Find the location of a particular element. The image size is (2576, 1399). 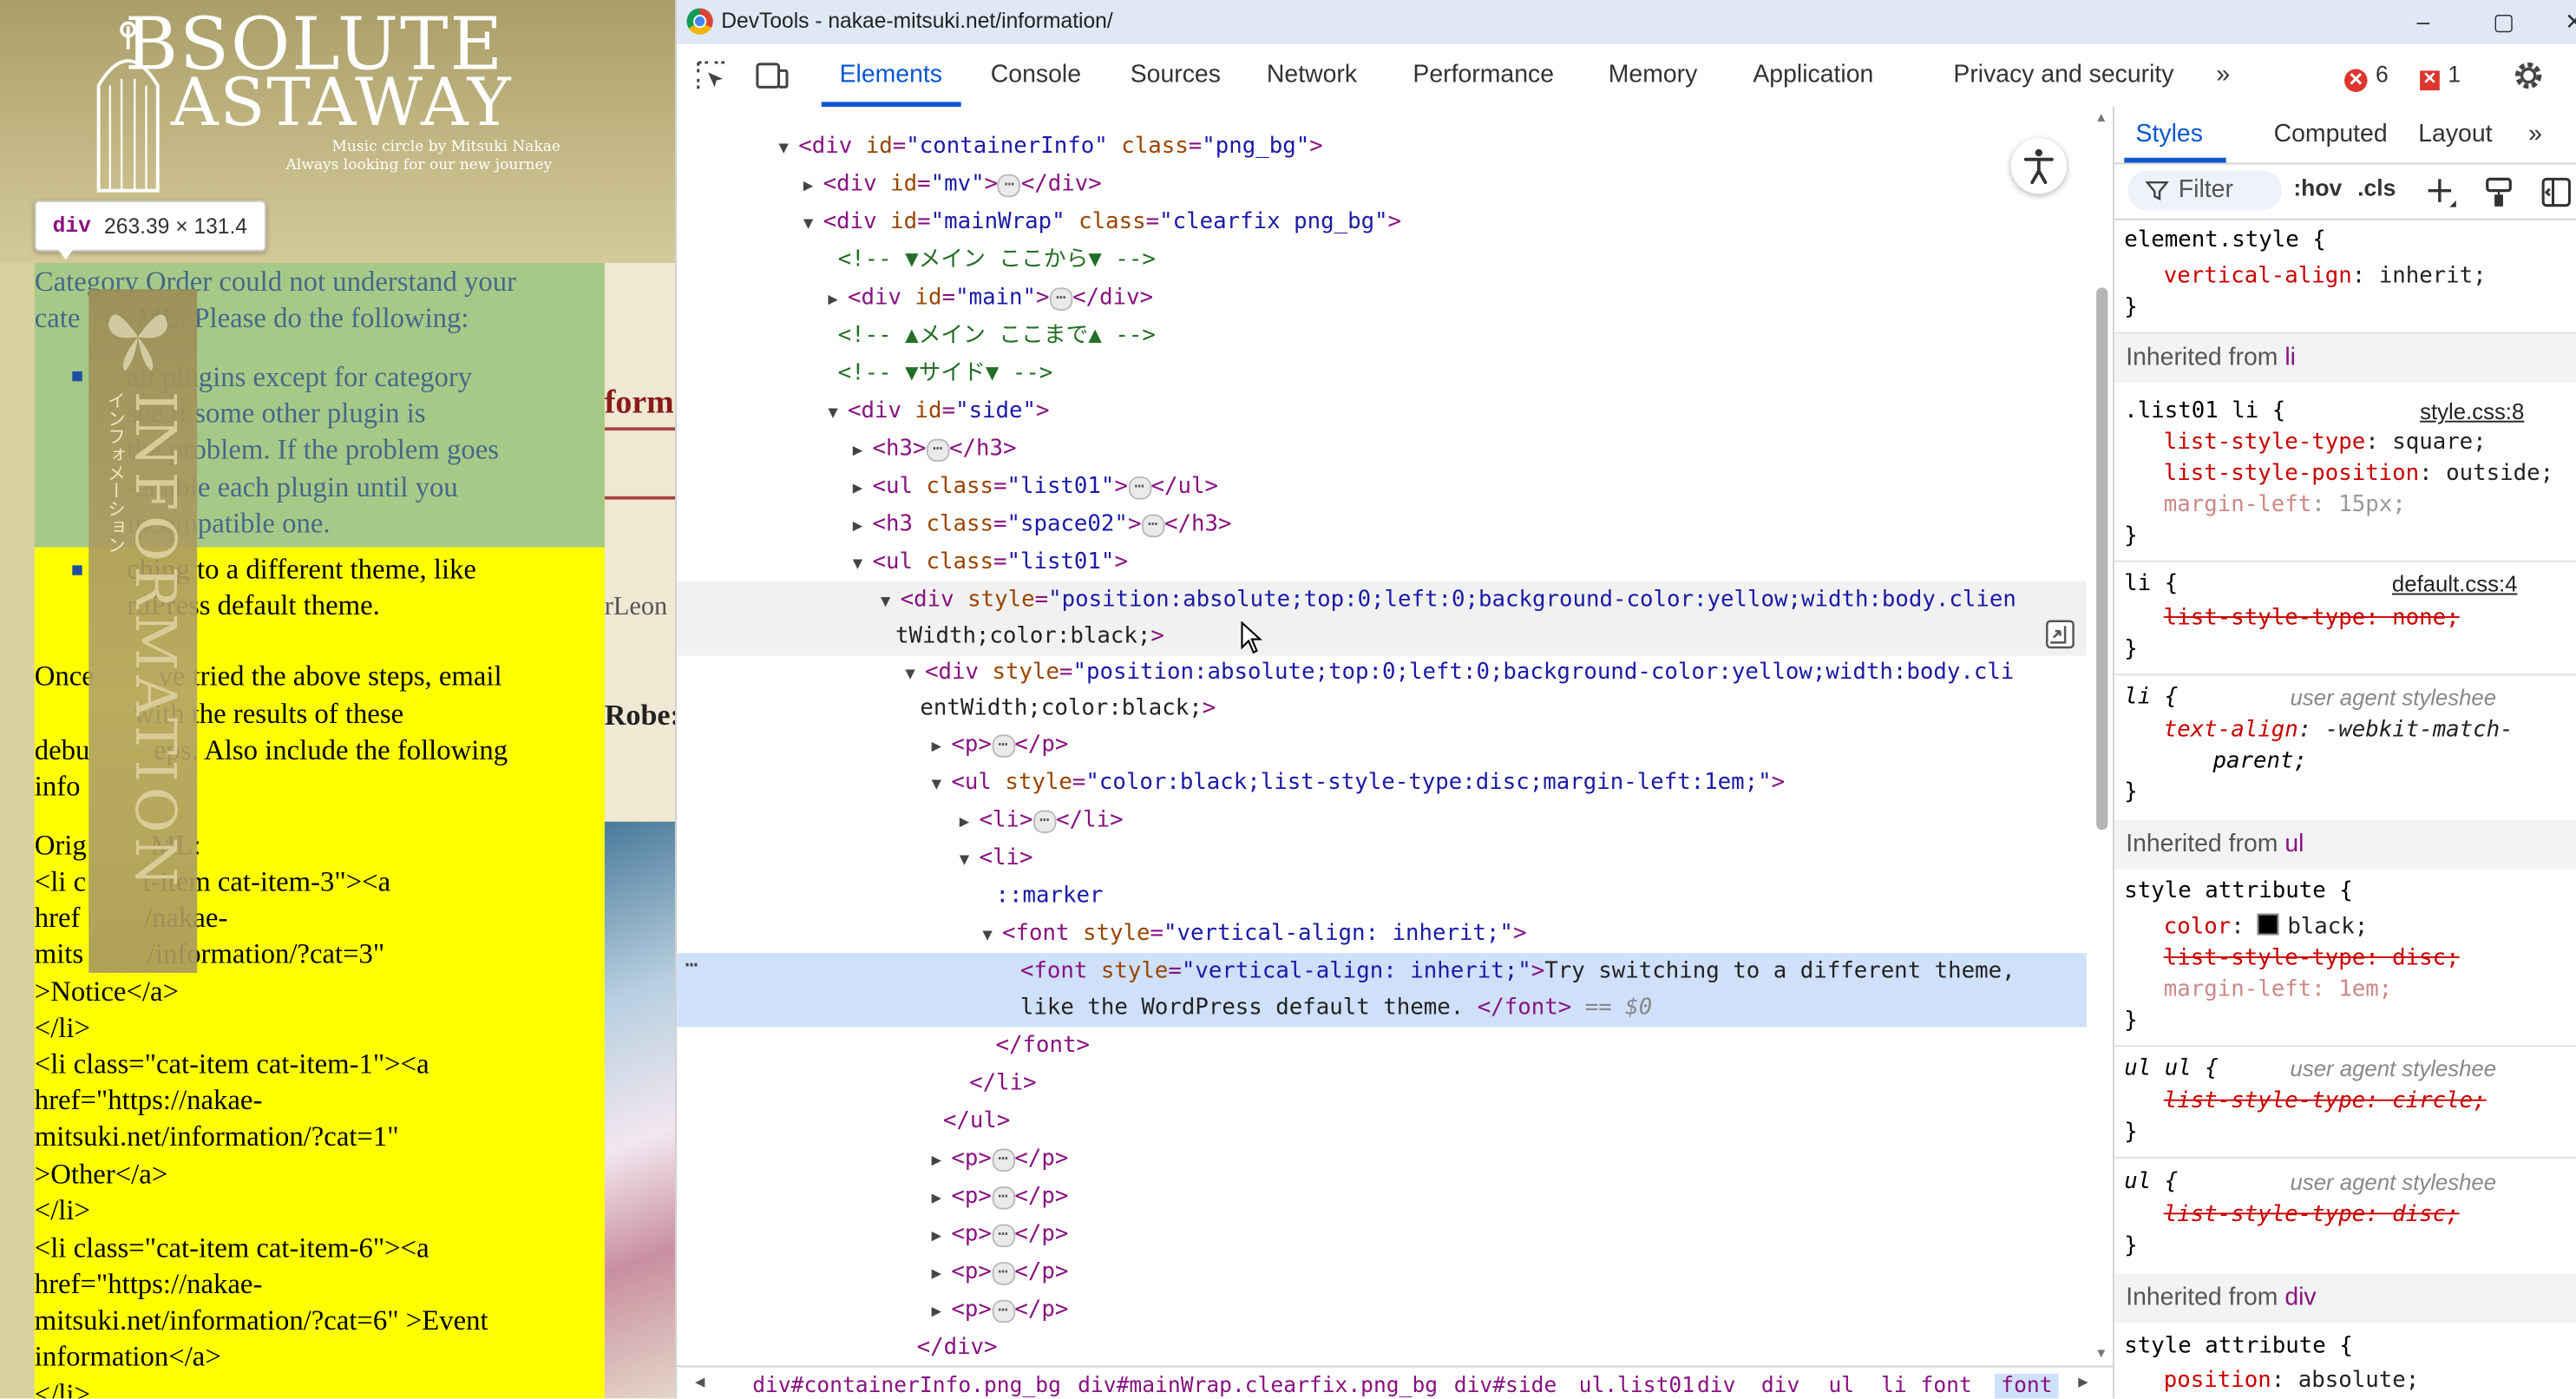

class-toggle: .cls is located at coordinates (2376, 187).